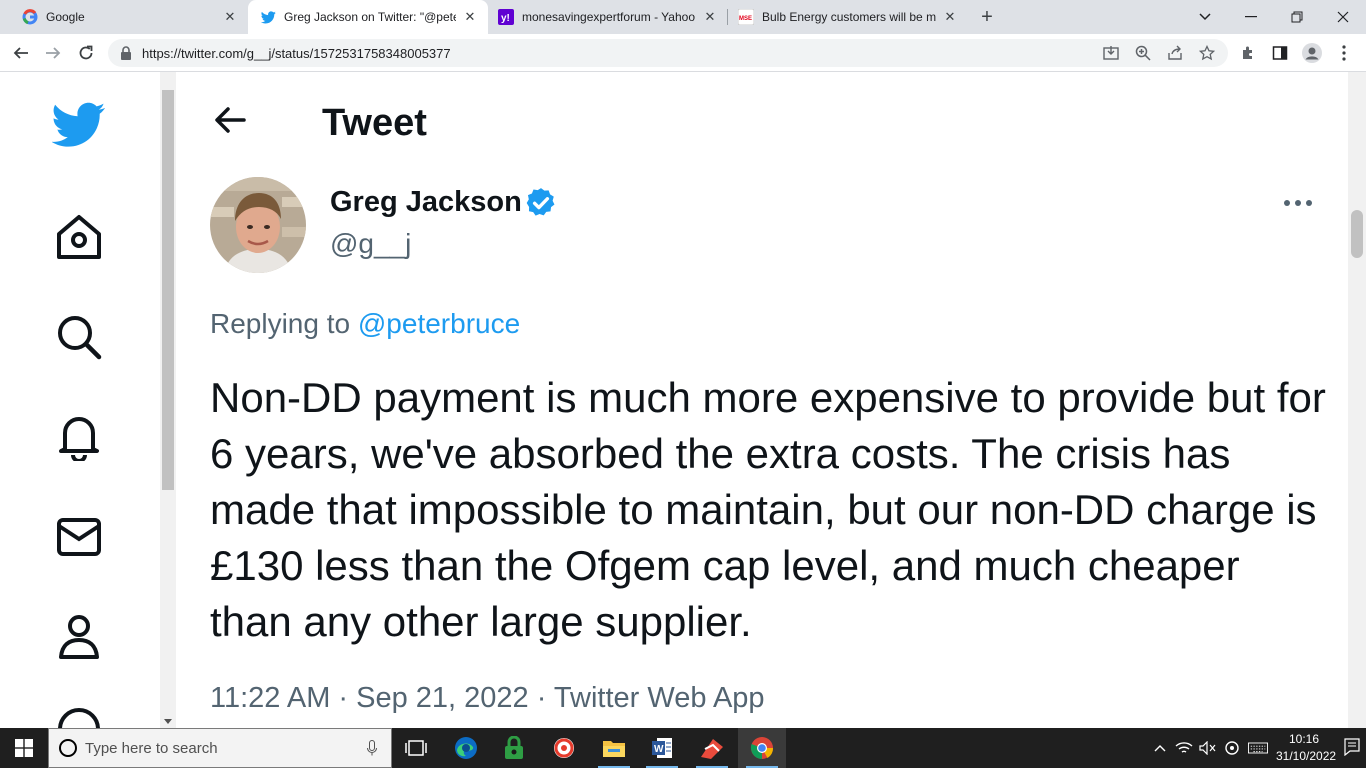 The image size is (1366, 768). I want to click on word-icon: W, so click(662, 748).